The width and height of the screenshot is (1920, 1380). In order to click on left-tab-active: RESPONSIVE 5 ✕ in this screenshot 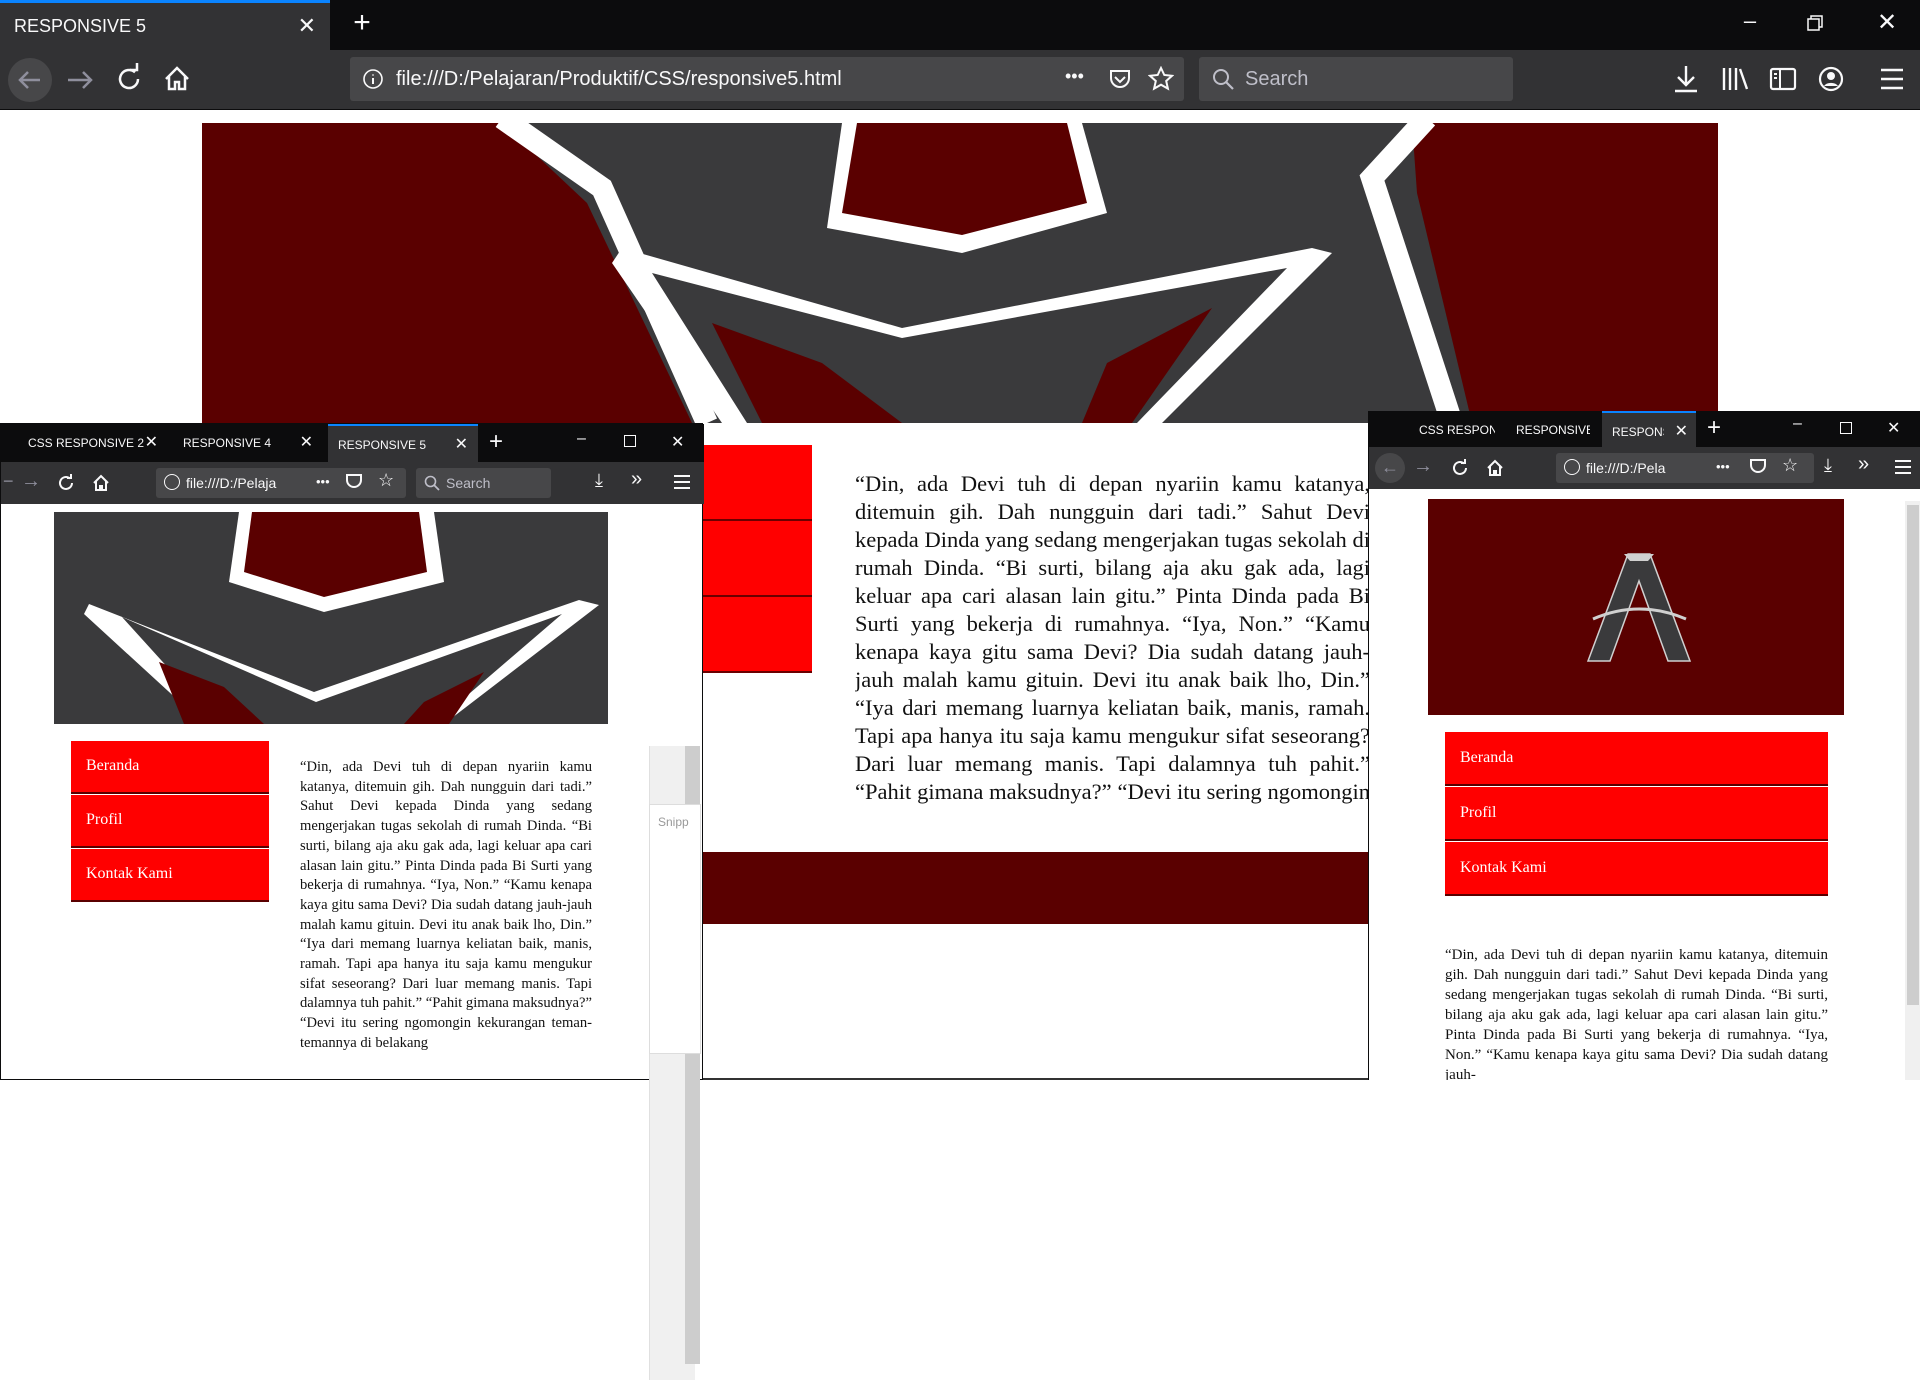, I will do `click(403, 443)`.